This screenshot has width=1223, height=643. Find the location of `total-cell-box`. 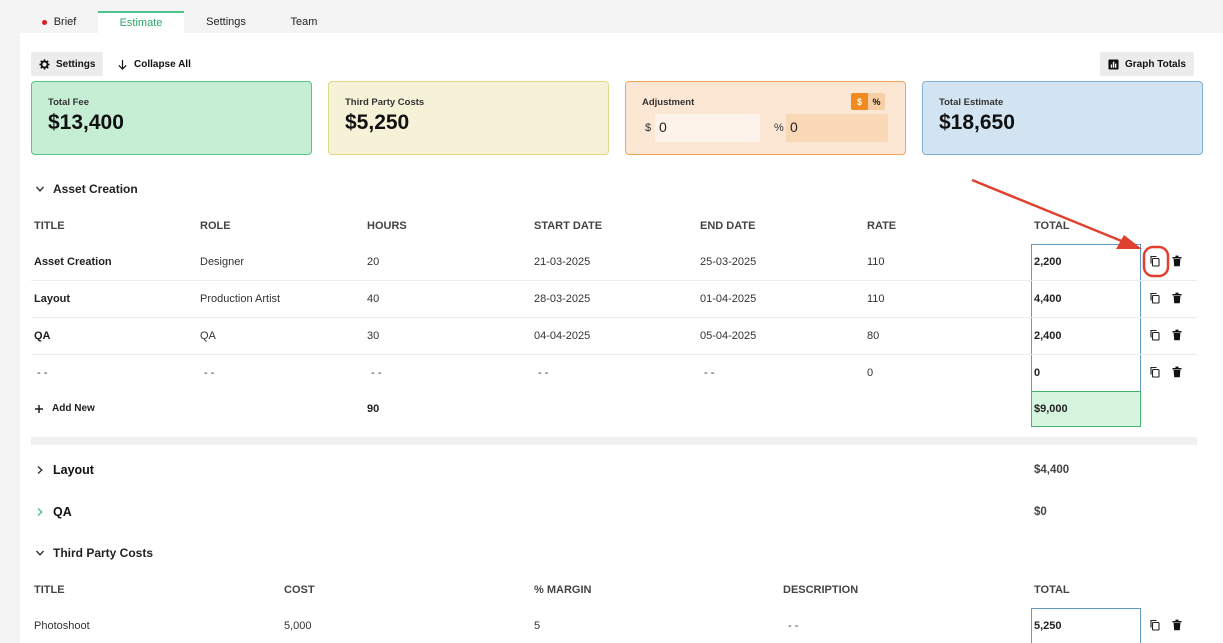

total-cell-box is located at coordinates (1086, 373).